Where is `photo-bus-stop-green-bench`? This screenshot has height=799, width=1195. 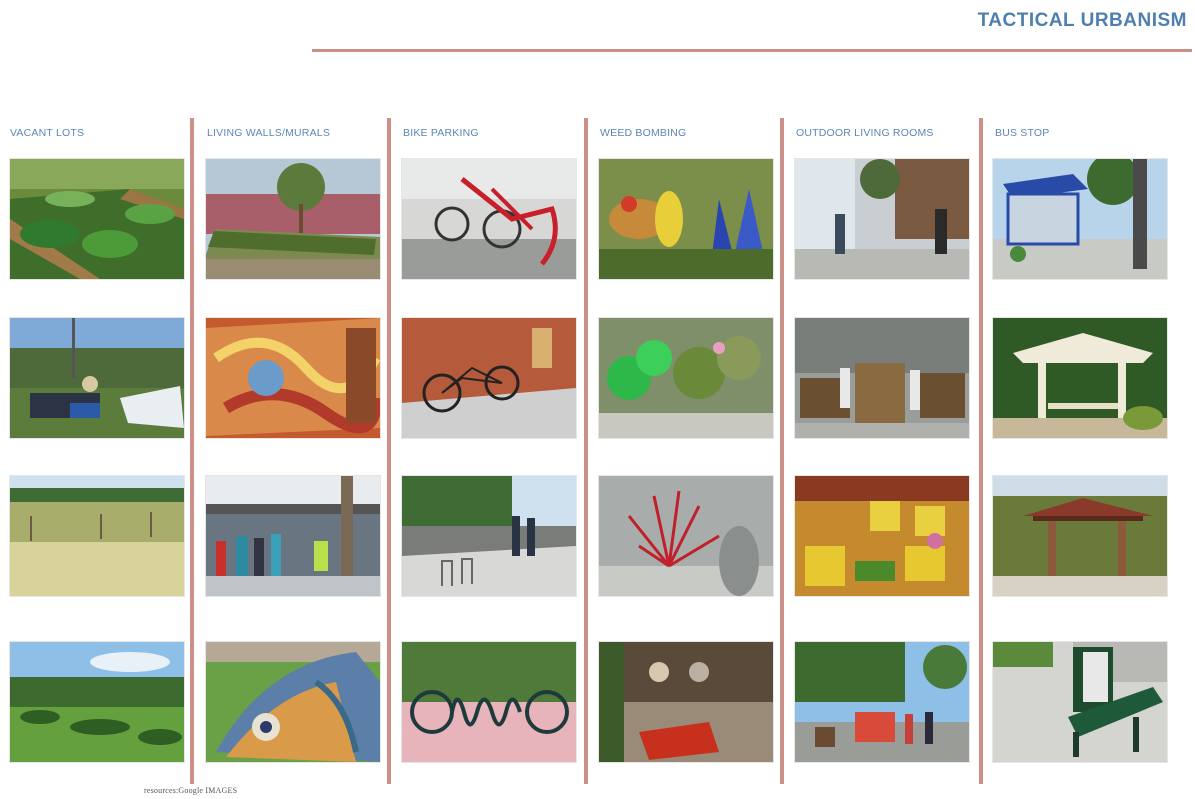
photo-bus-stop-green-bench is located at coordinates (1080, 702).